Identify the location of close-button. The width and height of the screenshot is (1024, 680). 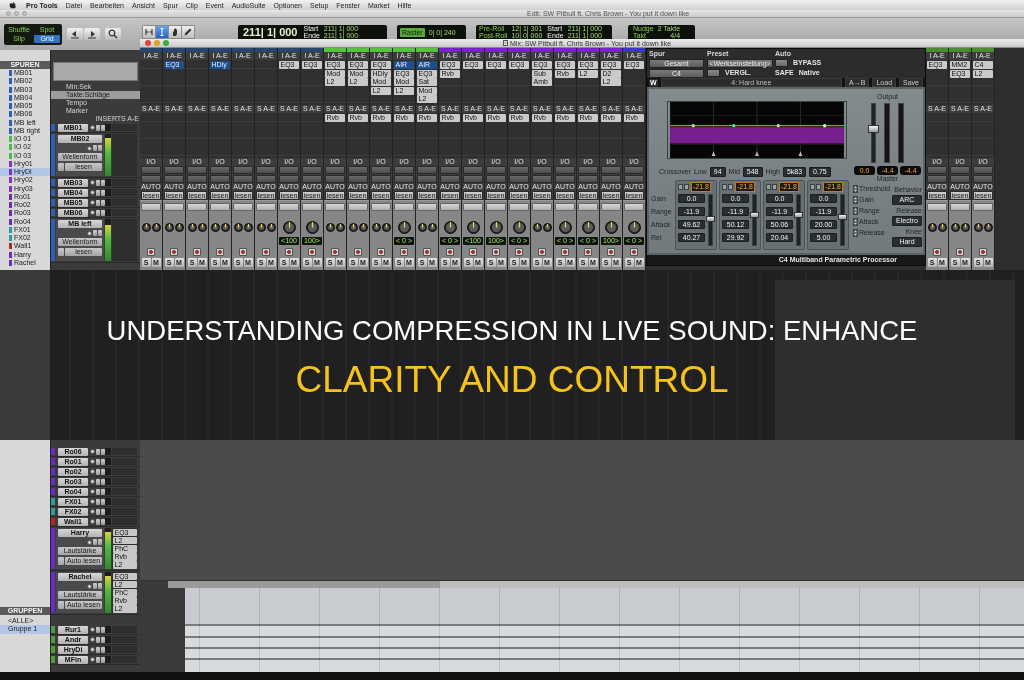
(148, 43).